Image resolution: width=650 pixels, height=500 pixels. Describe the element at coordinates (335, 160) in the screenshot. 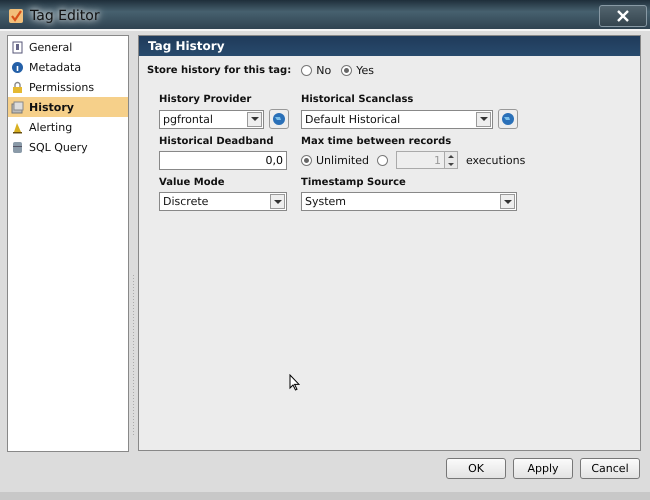

I see `radio-button: Unlimited` at that location.